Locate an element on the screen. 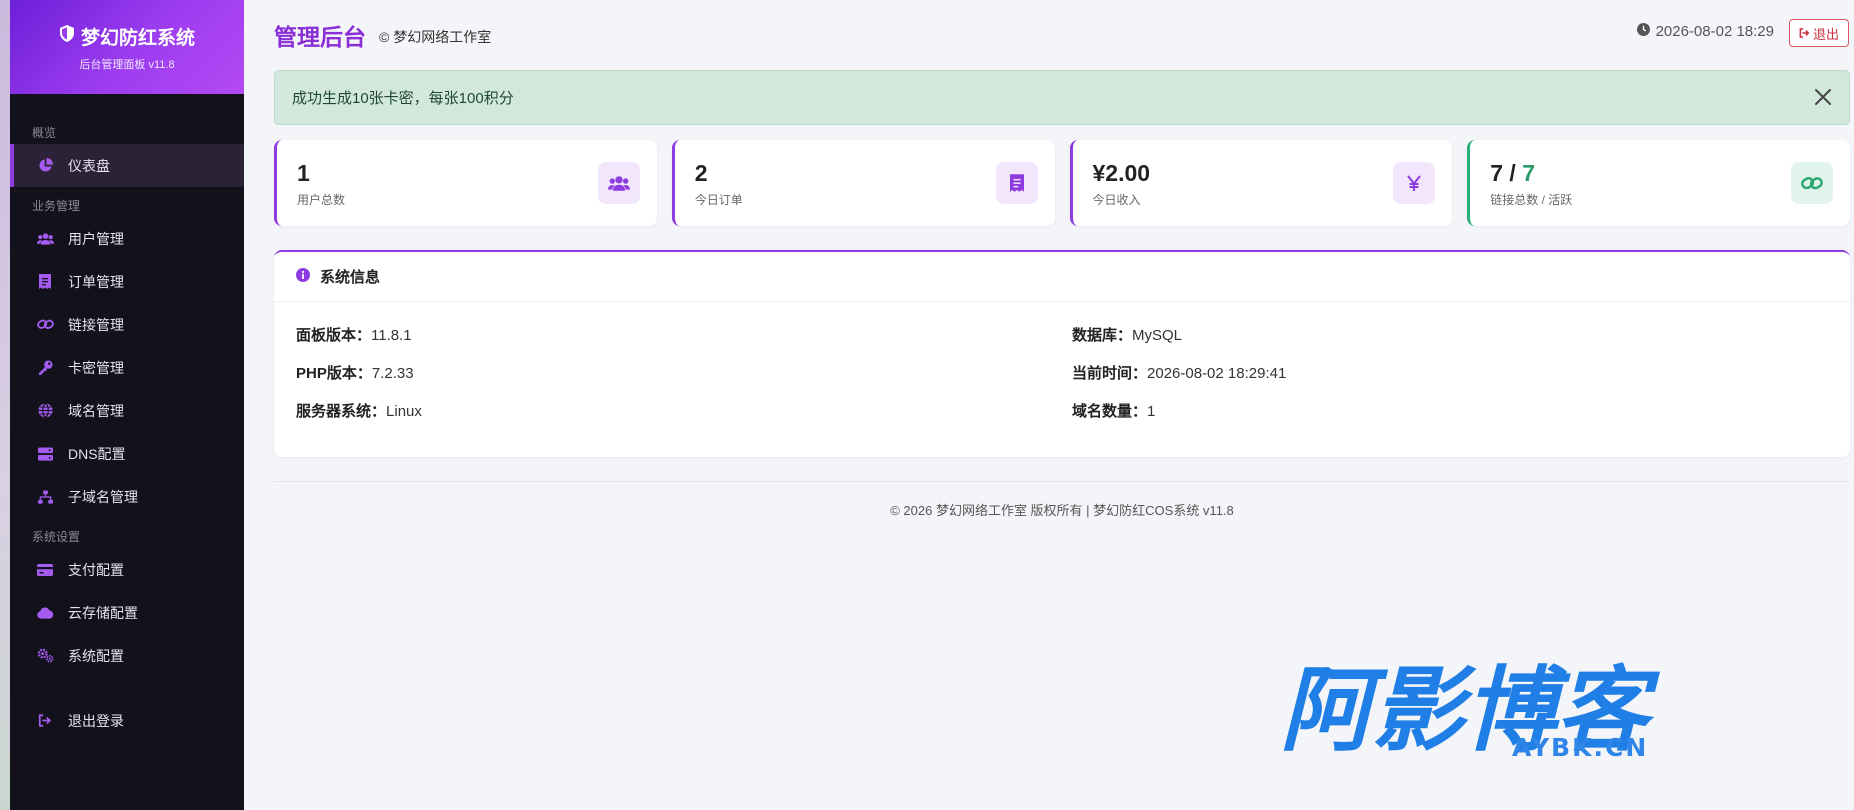  info-icon is located at coordinates (303, 276).